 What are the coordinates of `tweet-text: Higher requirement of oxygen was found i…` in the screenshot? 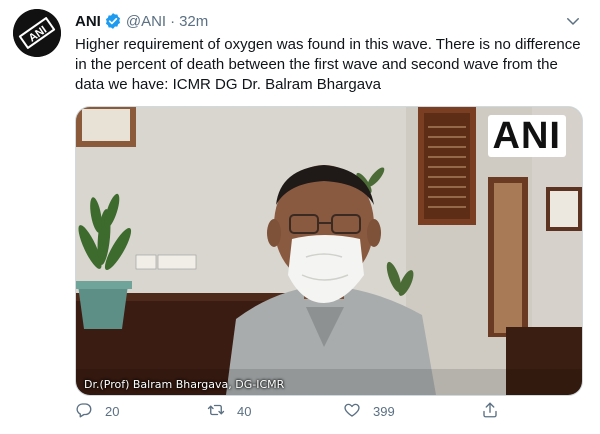 It's located at (328, 64).